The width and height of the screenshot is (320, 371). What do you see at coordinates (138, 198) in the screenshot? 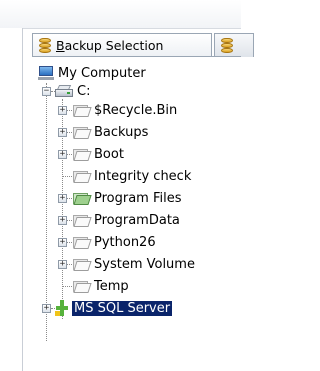
I see `tree-item-label: Program Files` at bounding box center [138, 198].